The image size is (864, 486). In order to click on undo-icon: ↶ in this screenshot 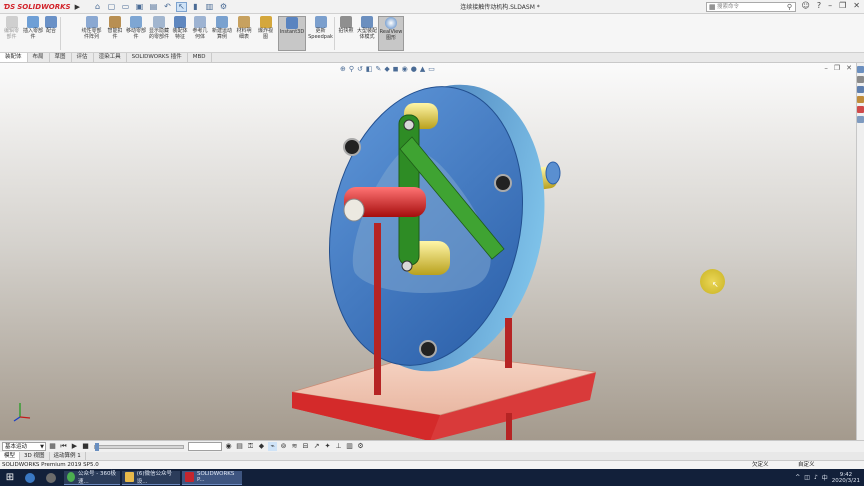, I will do `click(167, 7)`.